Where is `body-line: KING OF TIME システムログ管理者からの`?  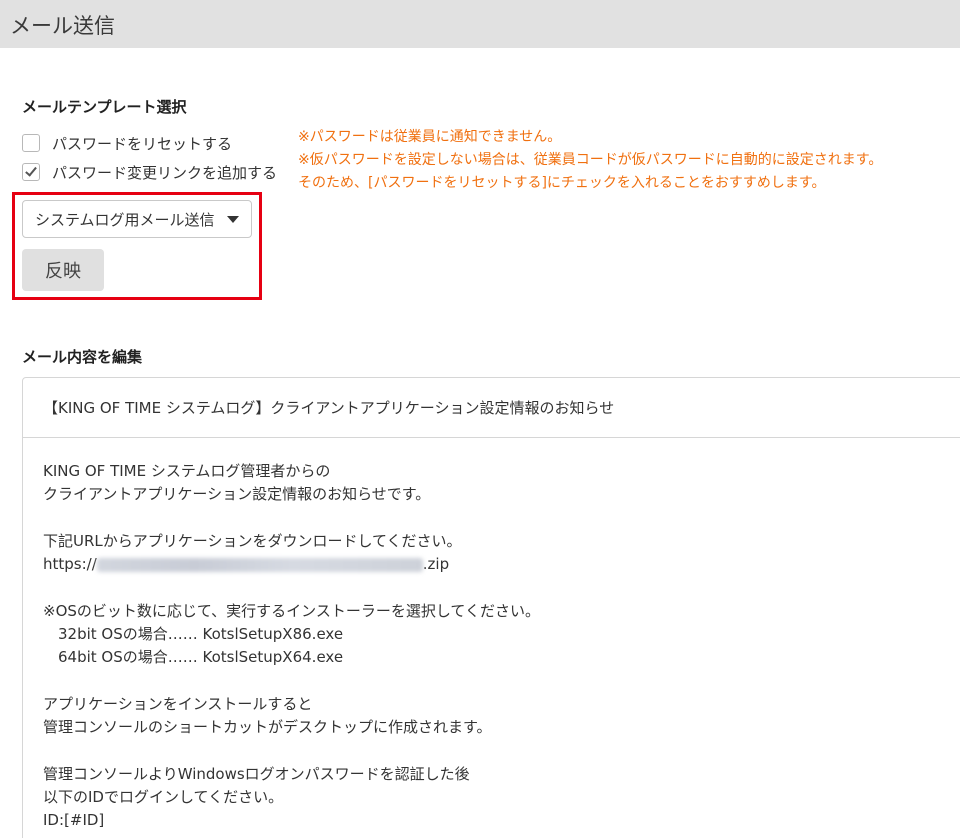 body-line: KING OF TIME システムログ管理者からの is located at coordinates (187, 471).